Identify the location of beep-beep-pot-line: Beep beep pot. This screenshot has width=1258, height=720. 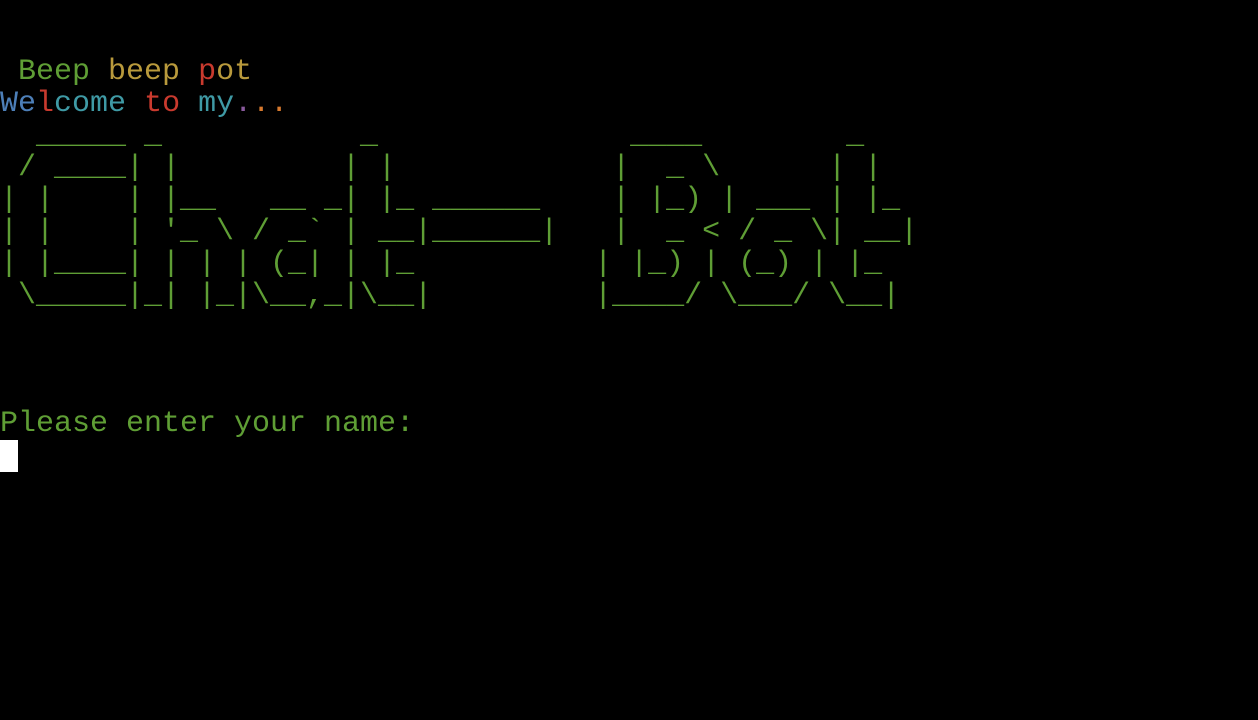
(126, 72).